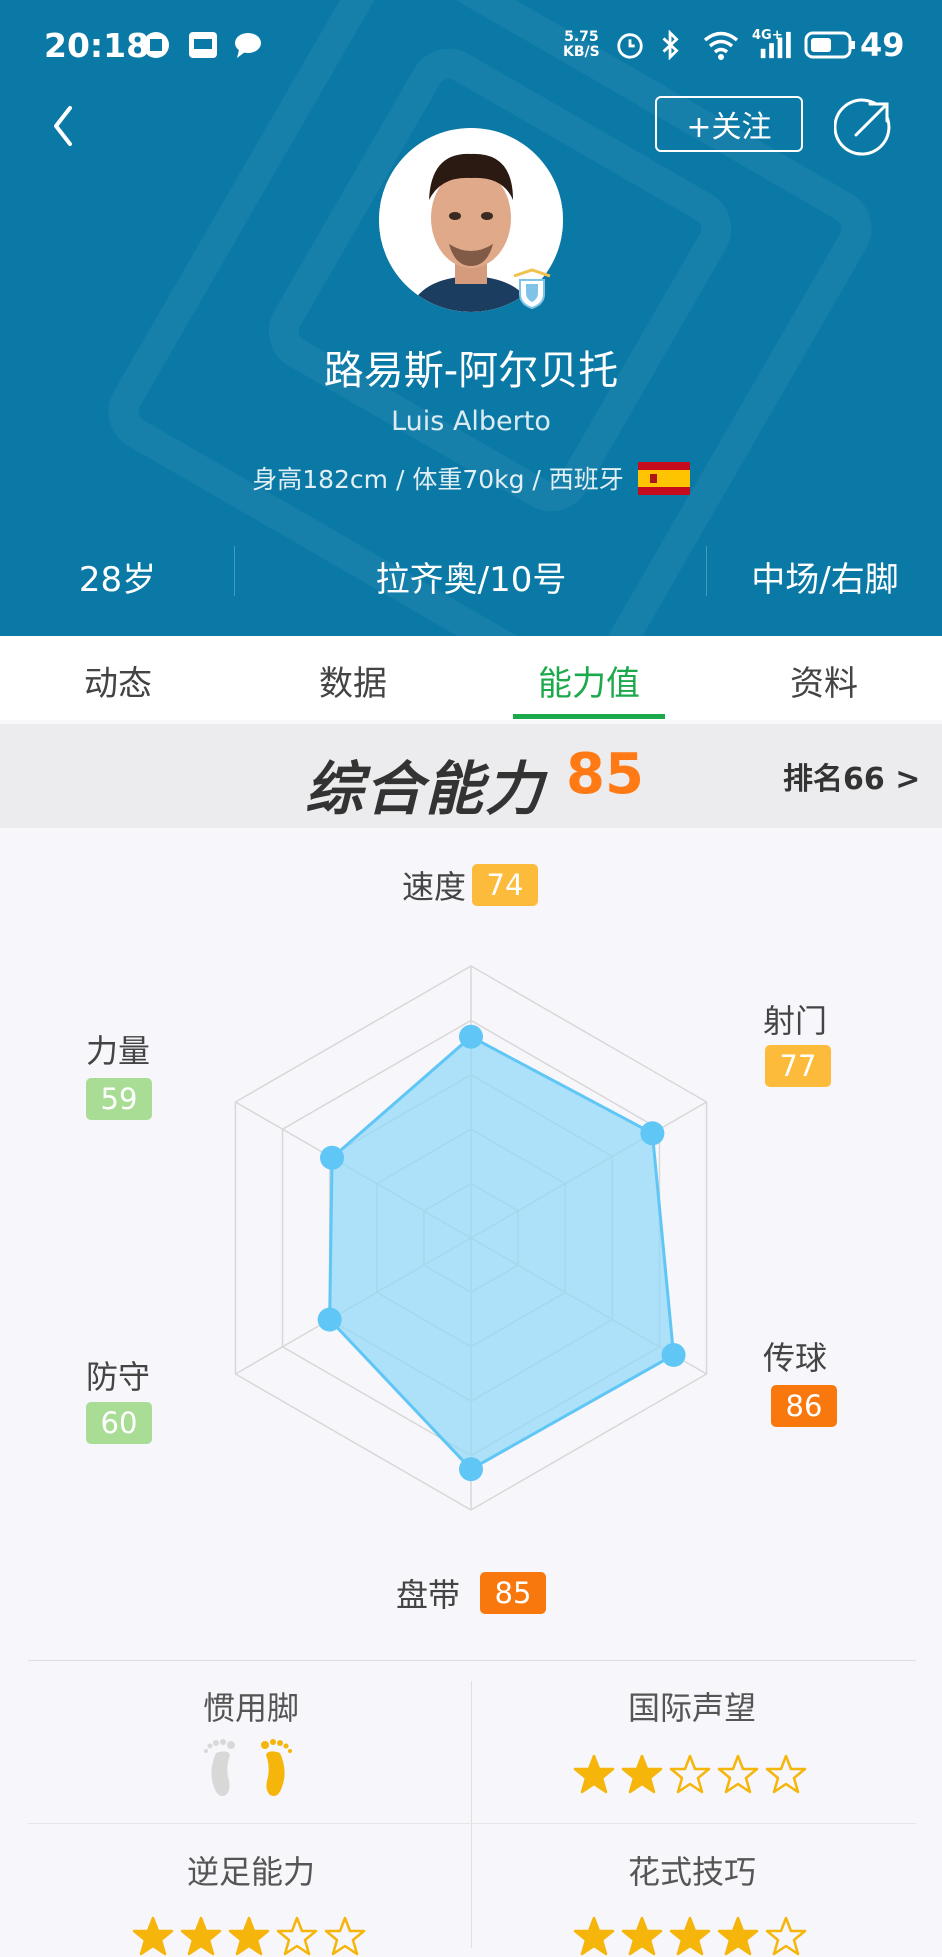 The width and height of the screenshot is (942, 1957). What do you see at coordinates (581, 52) in the screenshot?
I see `speed-unit: KB/S` at bounding box center [581, 52].